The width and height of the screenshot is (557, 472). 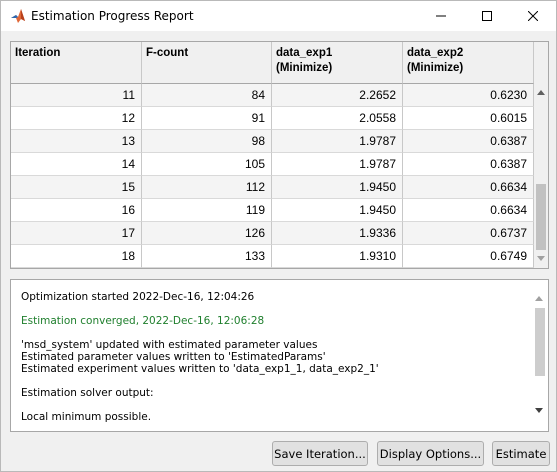 What do you see at coordinates (76, 187) in the screenshot?
I see `cell-iteration: 15` at bounding box center [76, 187].